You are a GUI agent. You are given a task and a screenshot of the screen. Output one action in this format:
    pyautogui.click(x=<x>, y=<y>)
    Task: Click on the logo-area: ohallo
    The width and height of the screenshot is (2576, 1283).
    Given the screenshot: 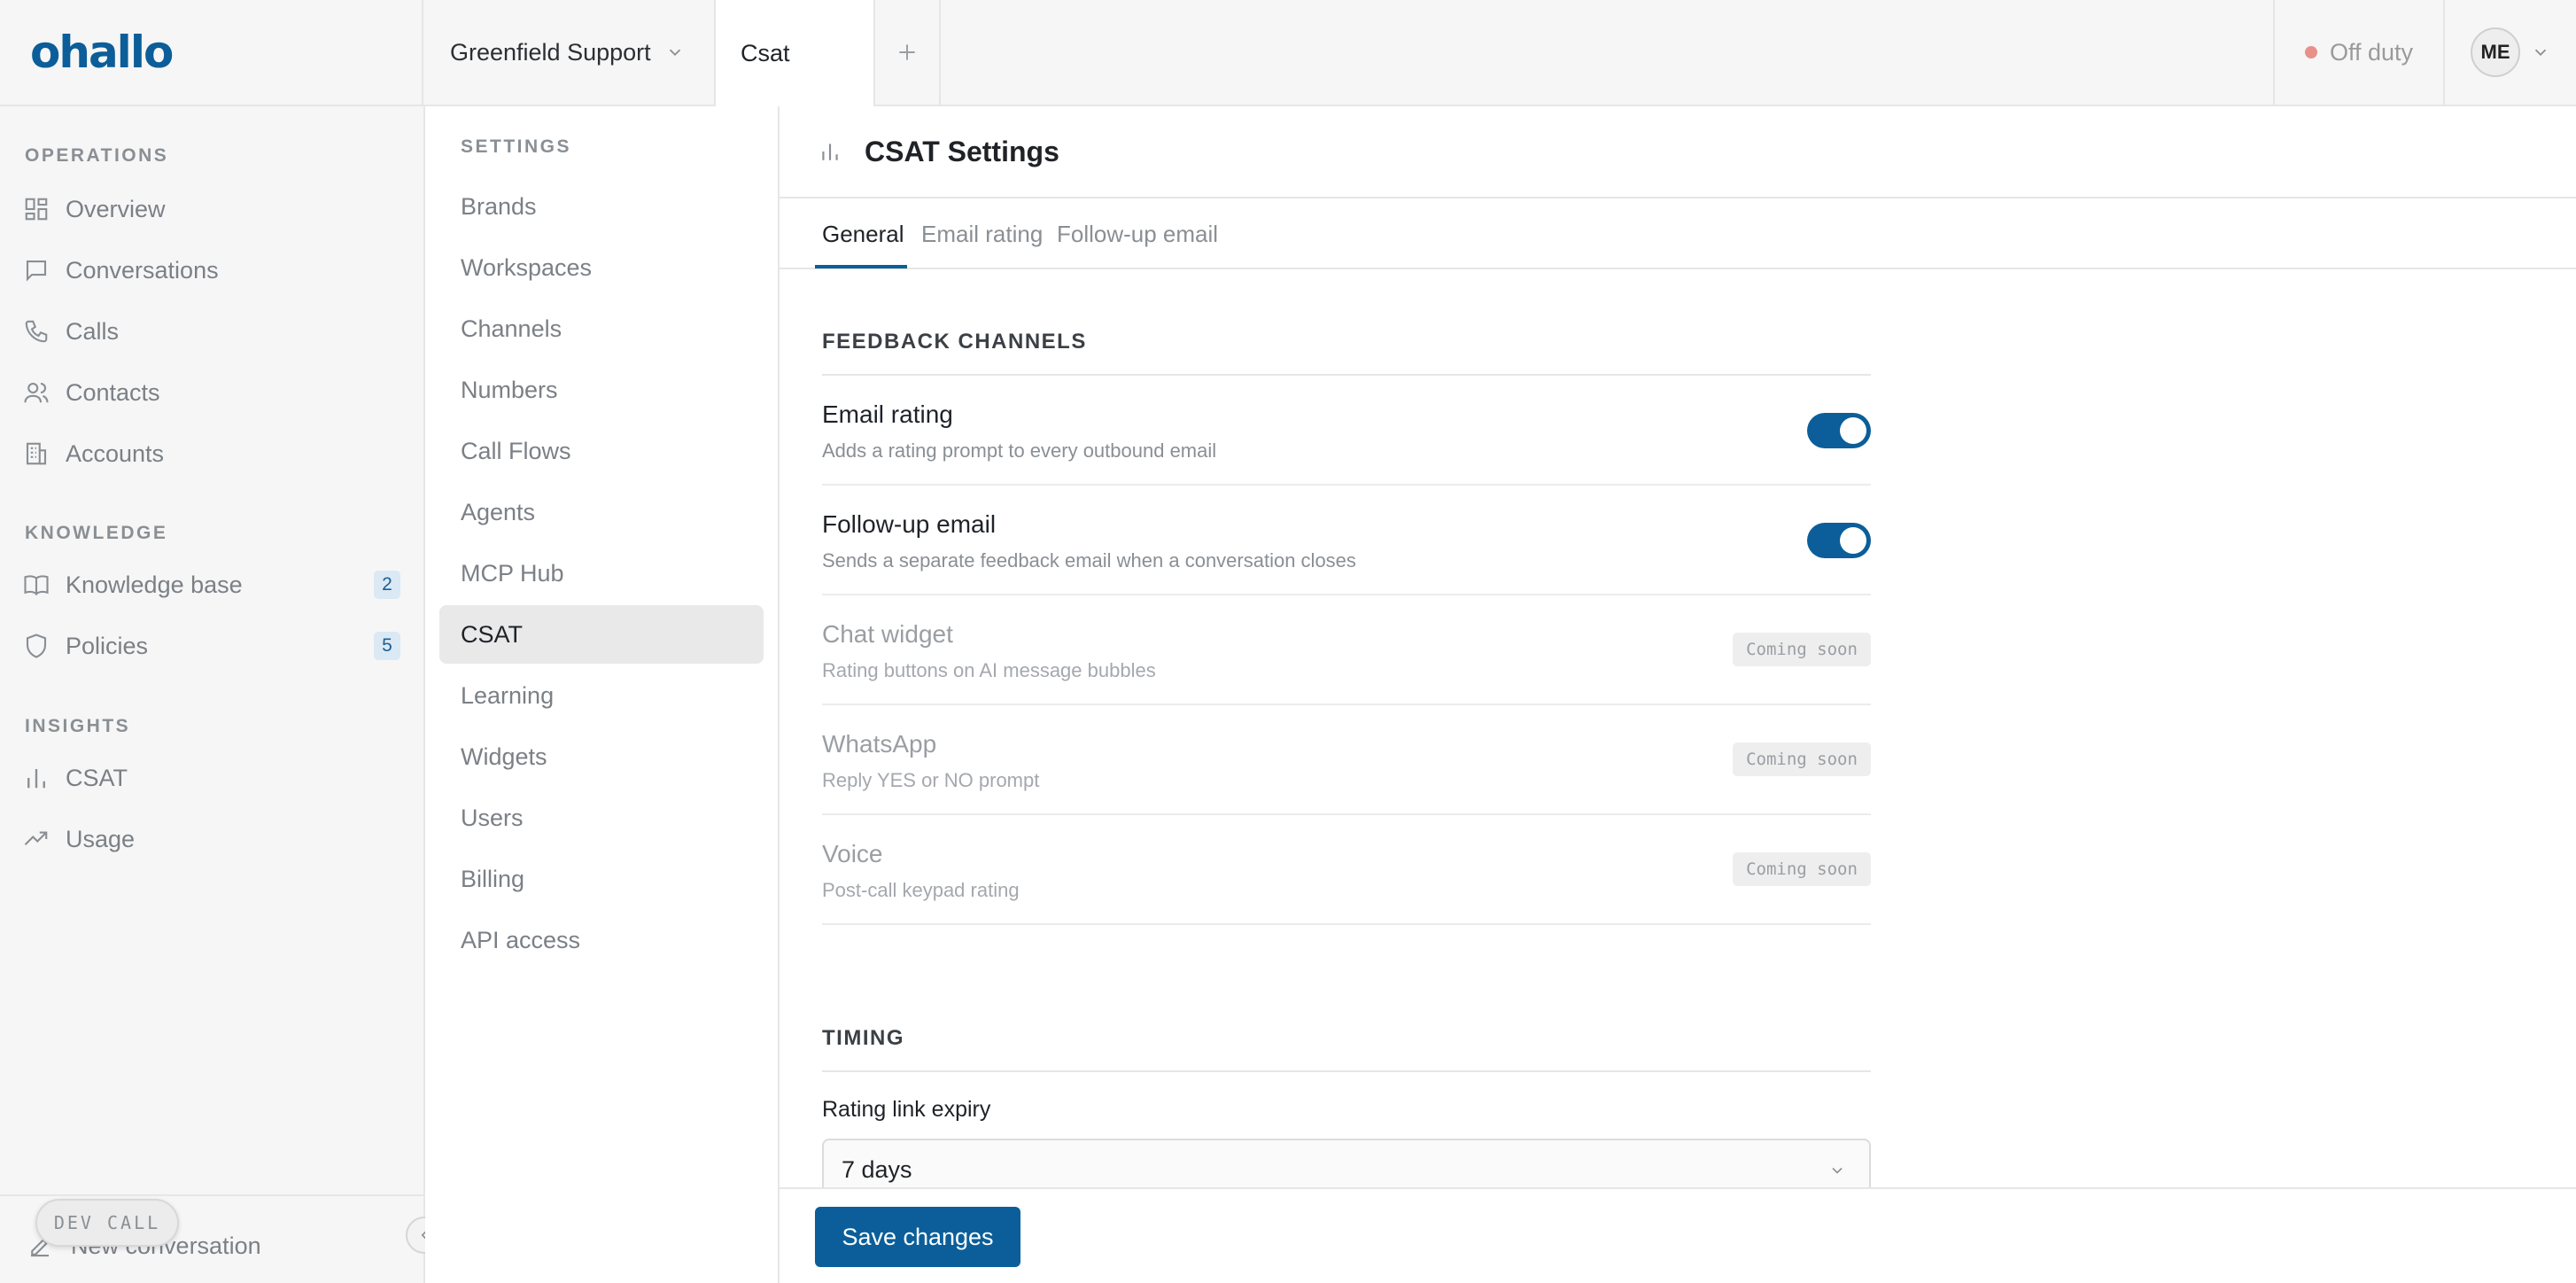 What is the action you would take?
    pyautogui.click(x=211, y=52)
    